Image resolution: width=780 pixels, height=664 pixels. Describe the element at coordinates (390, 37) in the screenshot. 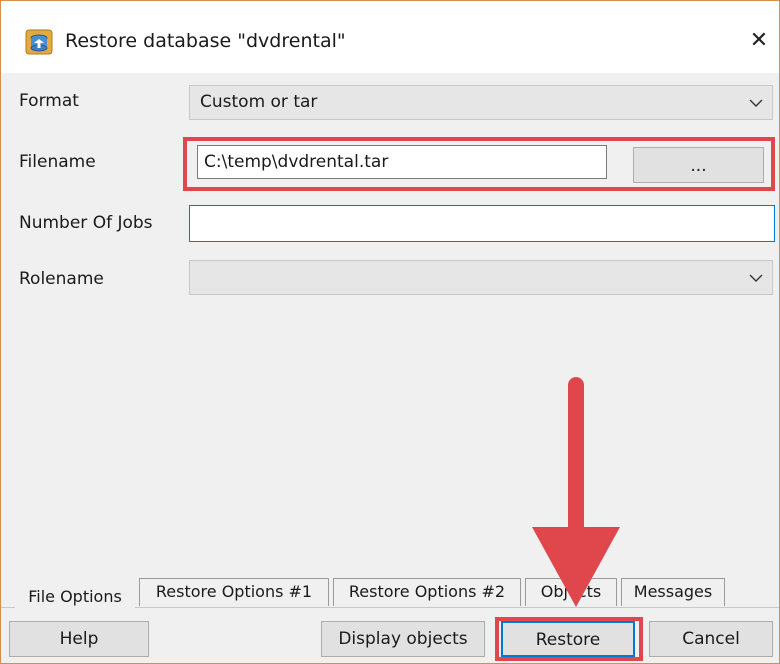

I see `title-bar: Restore database "dvdrental" ✕` at that location.